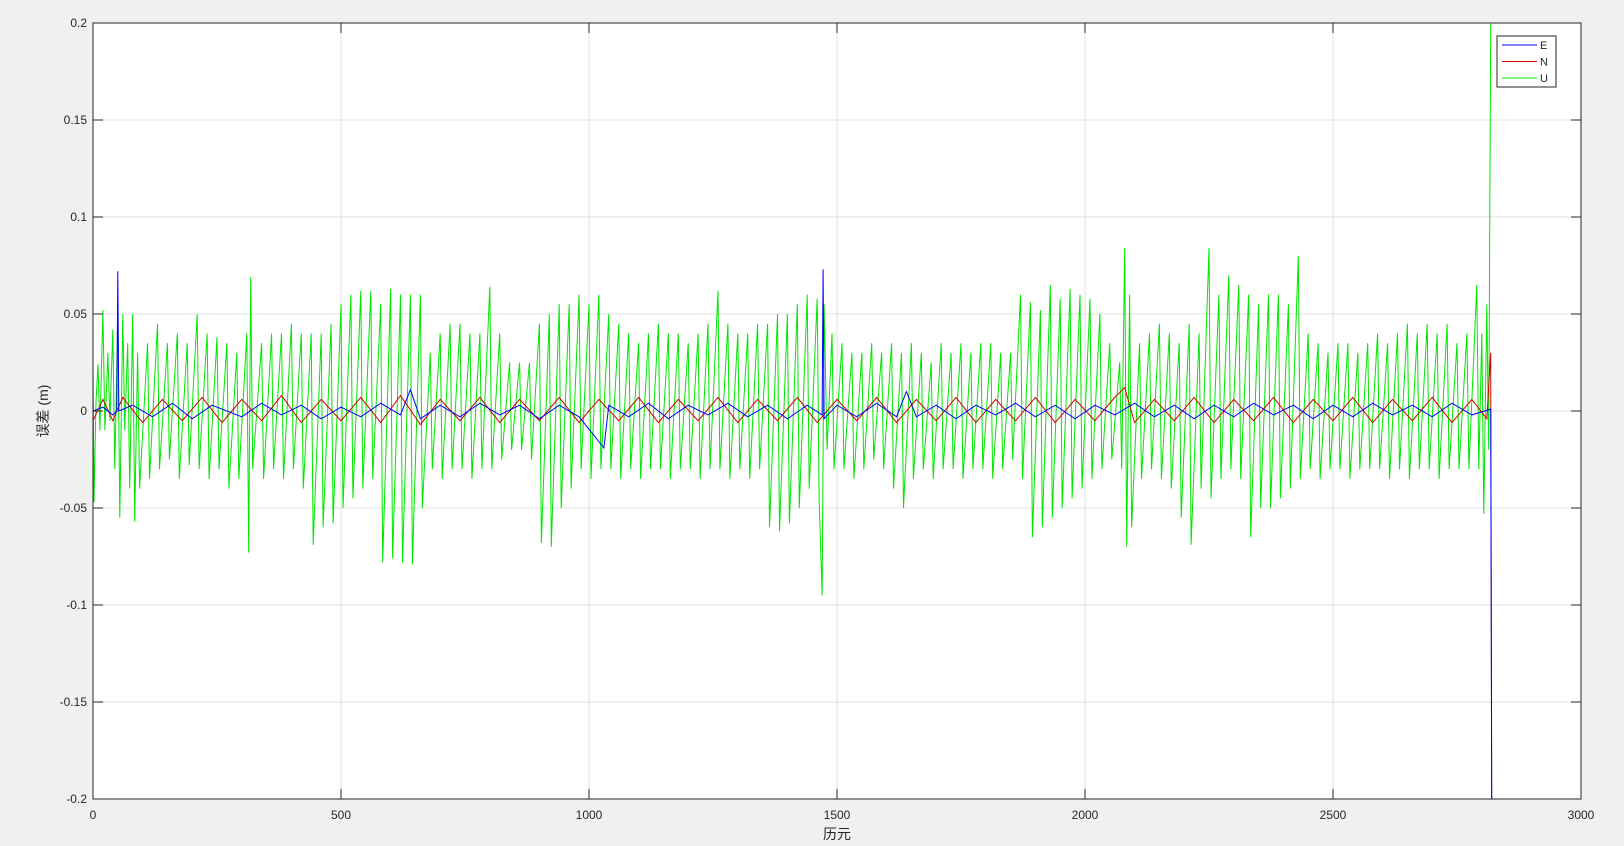 The width and height of the screenshot is (1624, 846). Describe the element at coordinates (589, 815) in the screenshot. I see `x-tick-label: 1000` at that location.